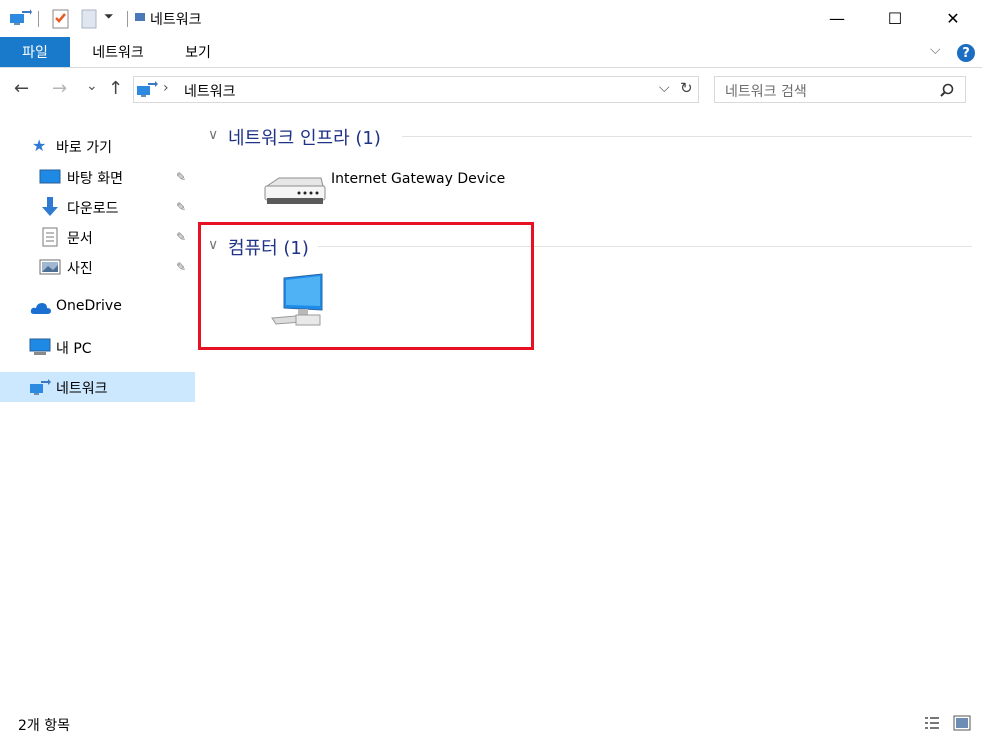  I want to click on picture-icon, so click(50, 267).